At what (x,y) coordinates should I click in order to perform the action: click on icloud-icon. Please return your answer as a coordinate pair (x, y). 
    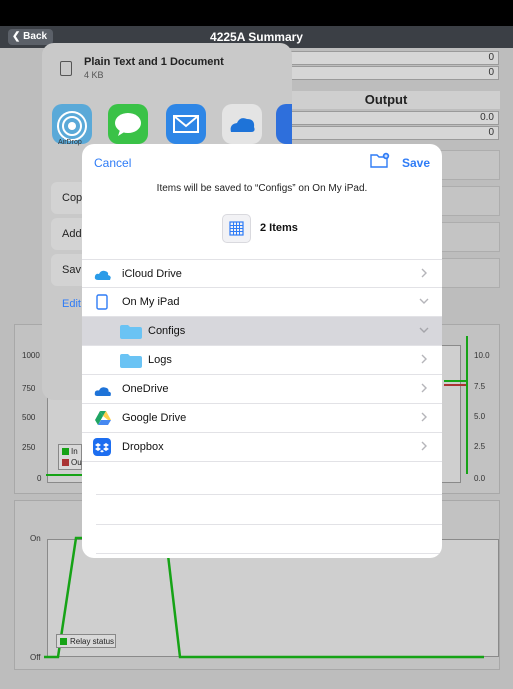
    Looking at the image, I should click on (103, 277).